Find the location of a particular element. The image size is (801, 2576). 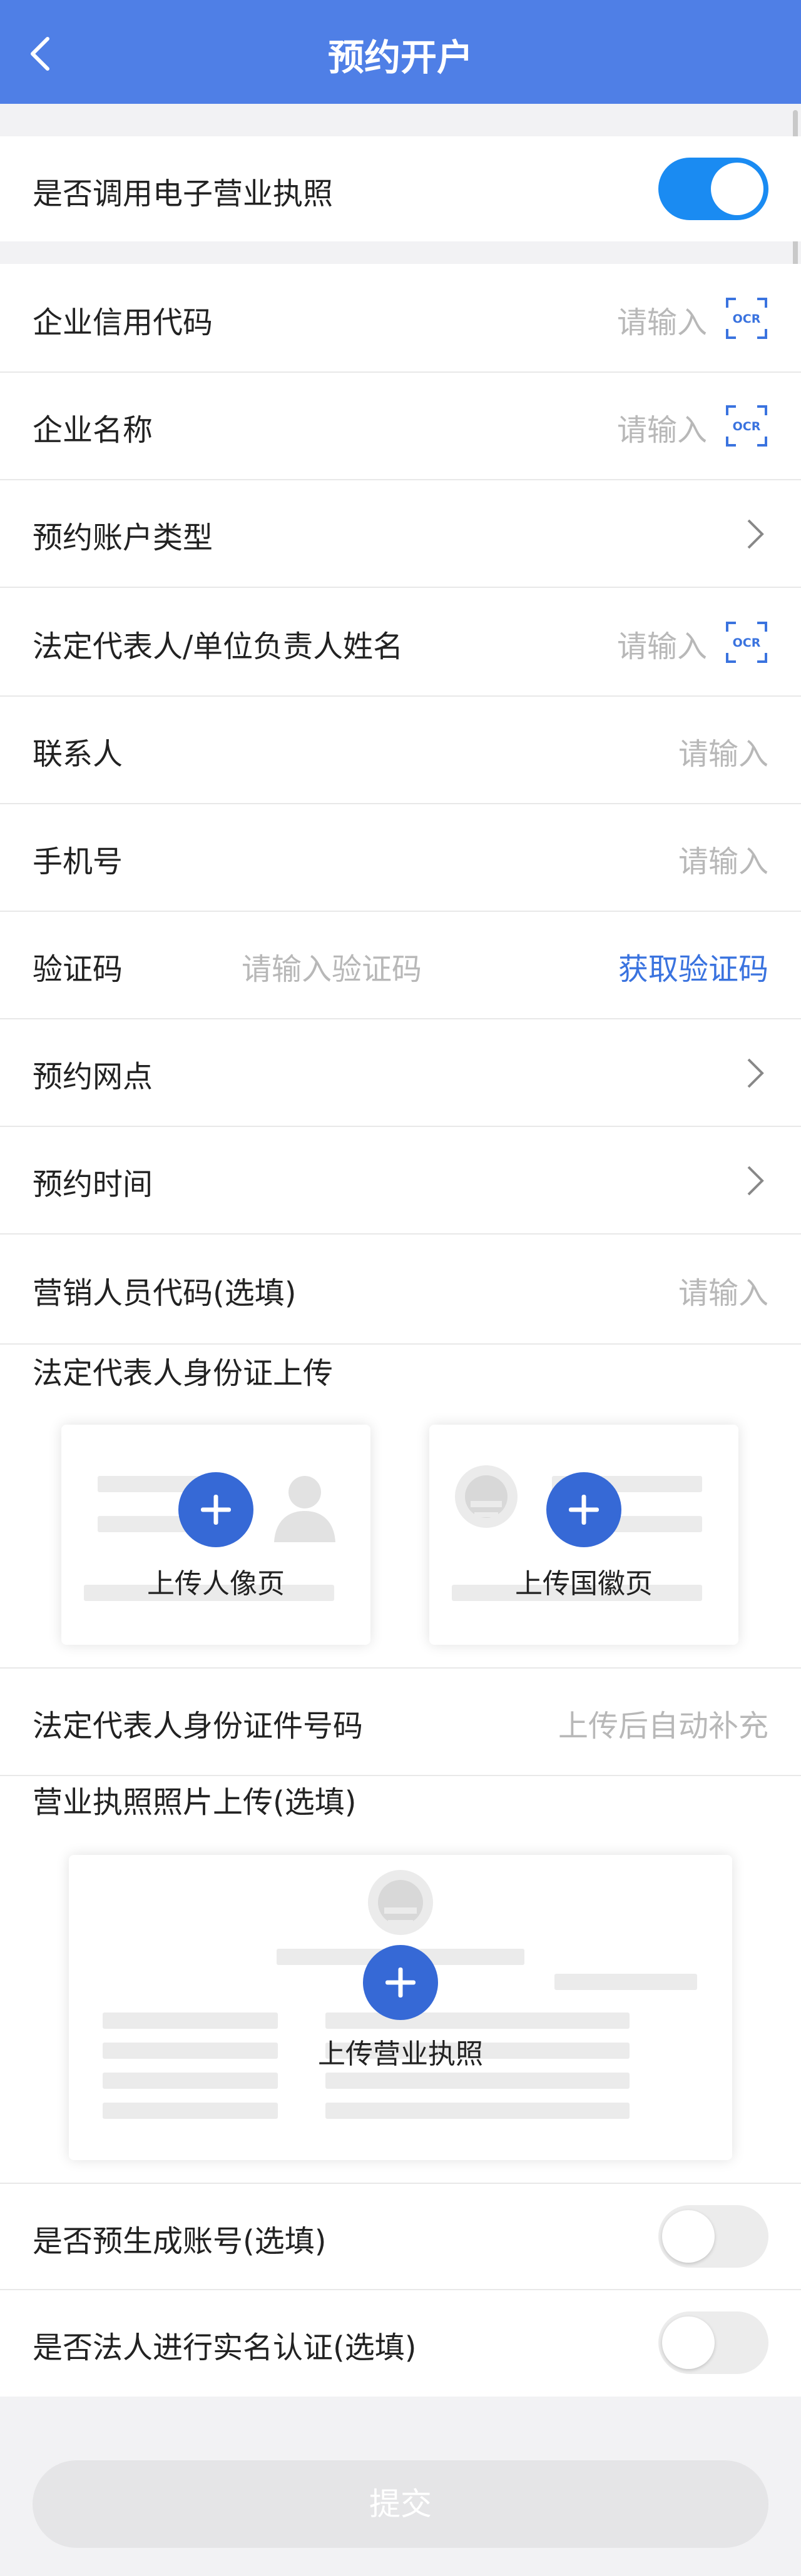

credit-code-label: 企业信用代码 is located at coordinates (123, 323).